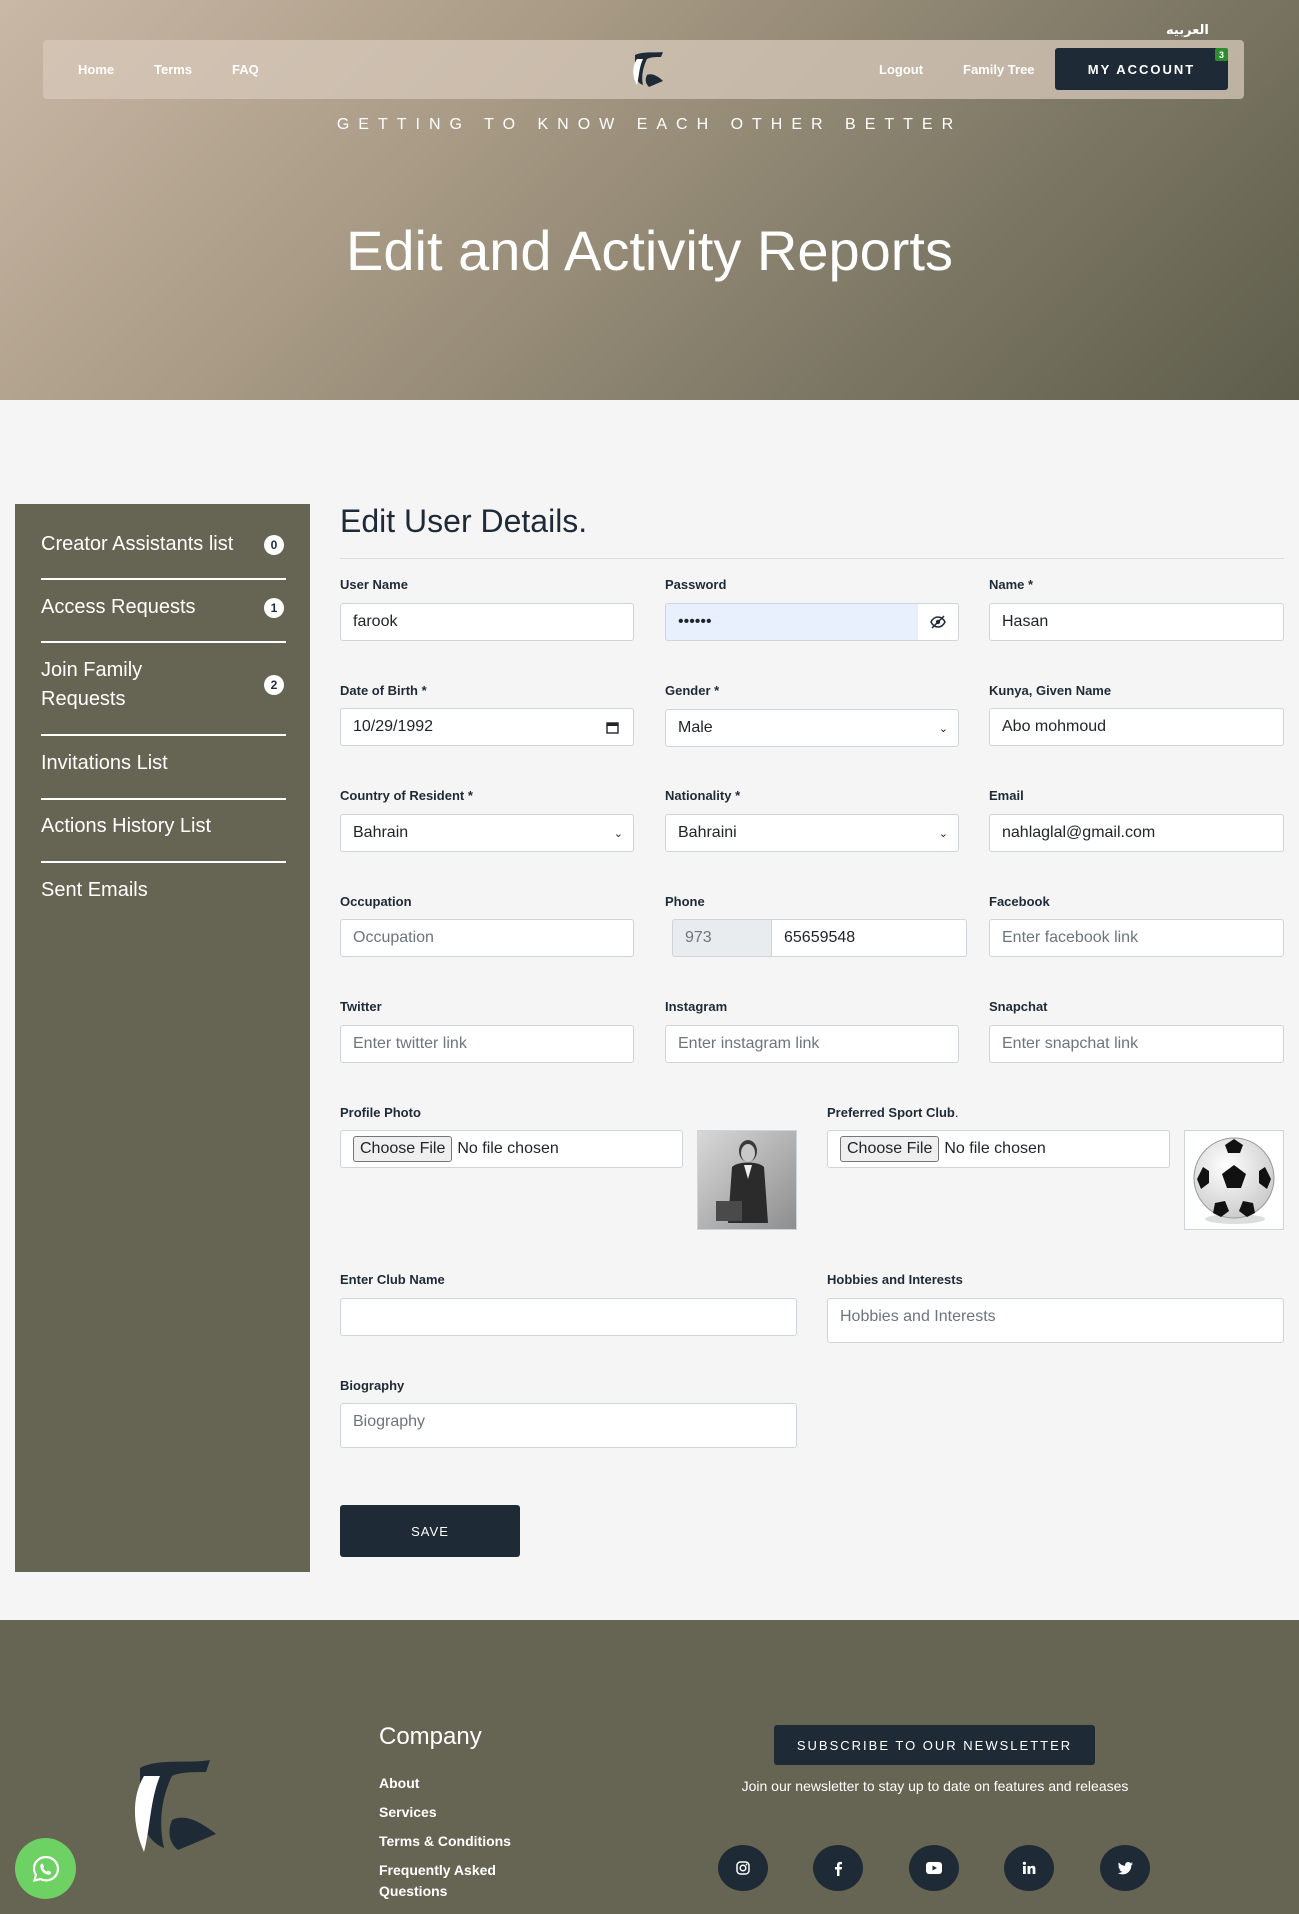 This screenshot has height=1914, width=1299. What do you see at coordinates (934, 1745) in the screenshot?
I see `subscribe-newsletter-button: SUBSCRIBE TO OUR NEWSLETTER` at bounding box center [934, 1745].